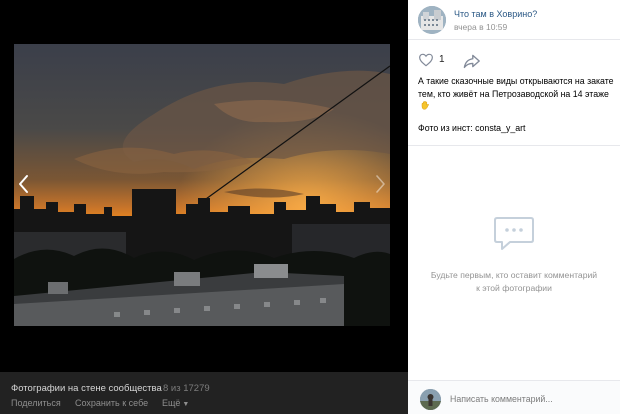  Describe the element at coordinates (380, 184) in the screenshot. I see `next-photo-arrow-icon` at that location.